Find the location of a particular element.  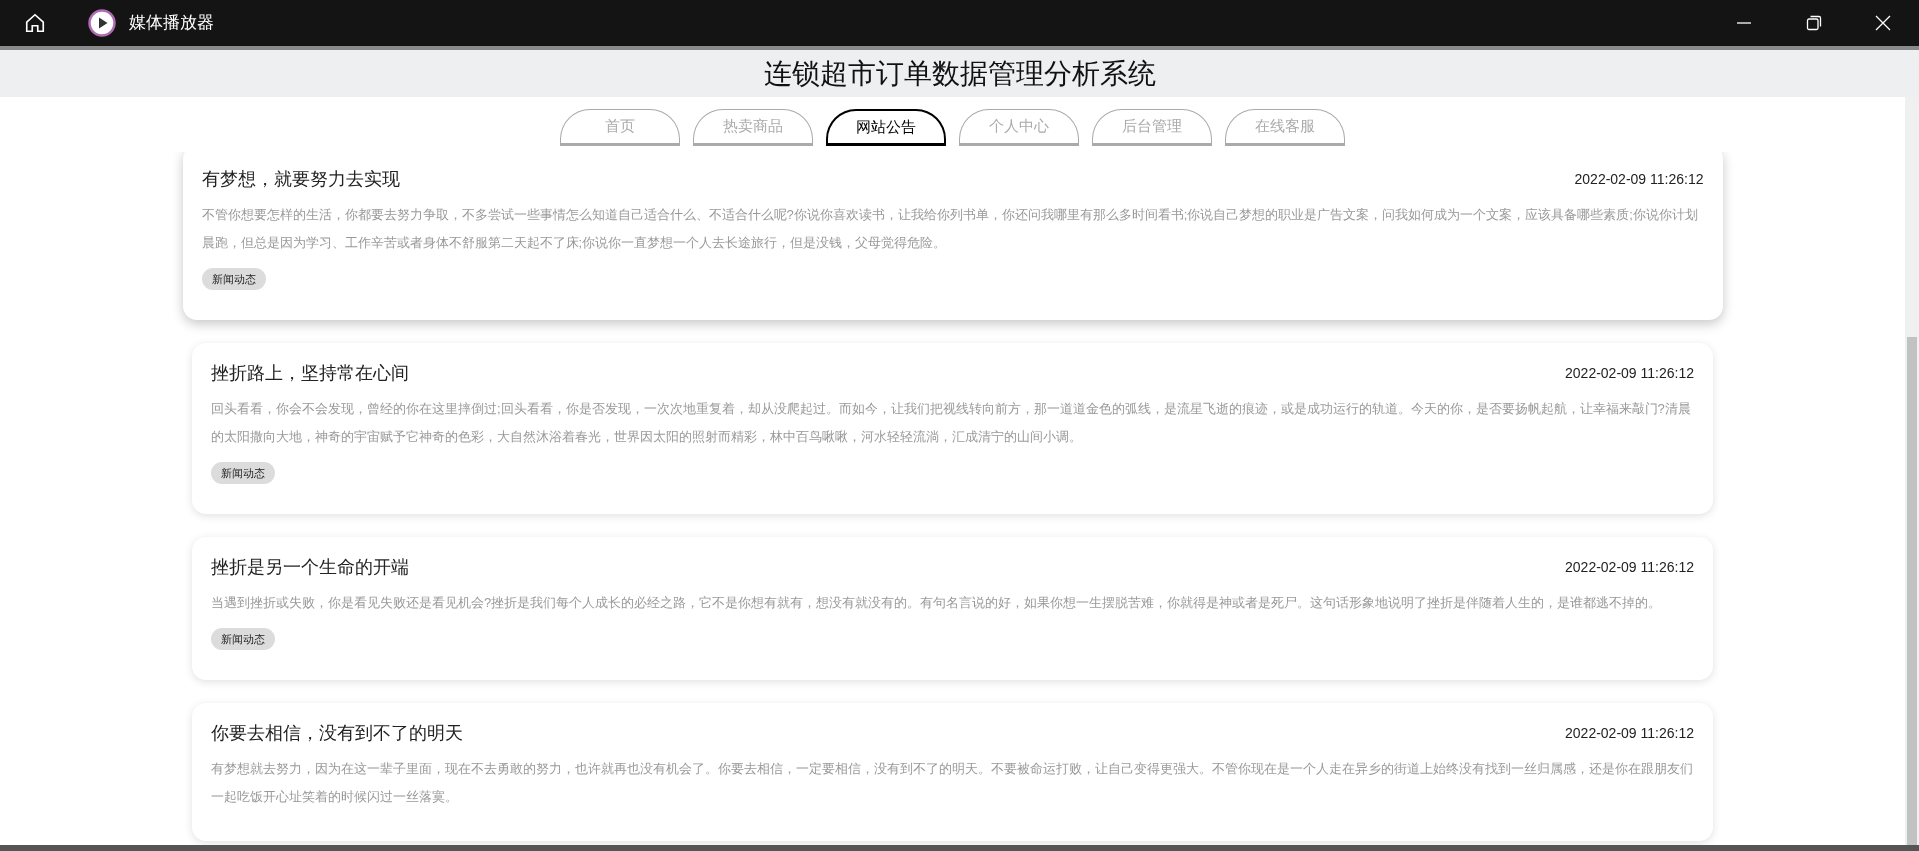

restore-icon is located at coordinates (1814, 23).